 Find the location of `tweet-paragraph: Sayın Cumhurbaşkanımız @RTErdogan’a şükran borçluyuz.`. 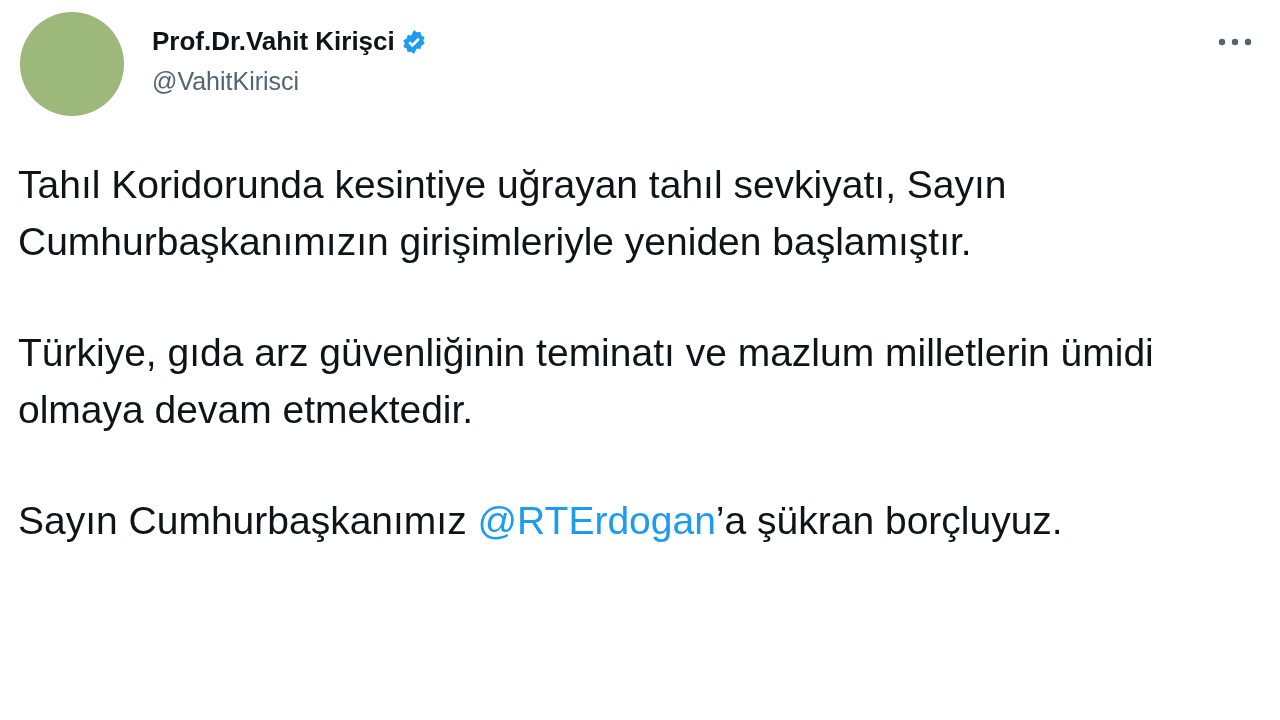

tweet-paragraph: Sayın Cumhurbaşkanımız @RTErdogan’a şükran borçluyuz. is located at coordinates (541, 521).